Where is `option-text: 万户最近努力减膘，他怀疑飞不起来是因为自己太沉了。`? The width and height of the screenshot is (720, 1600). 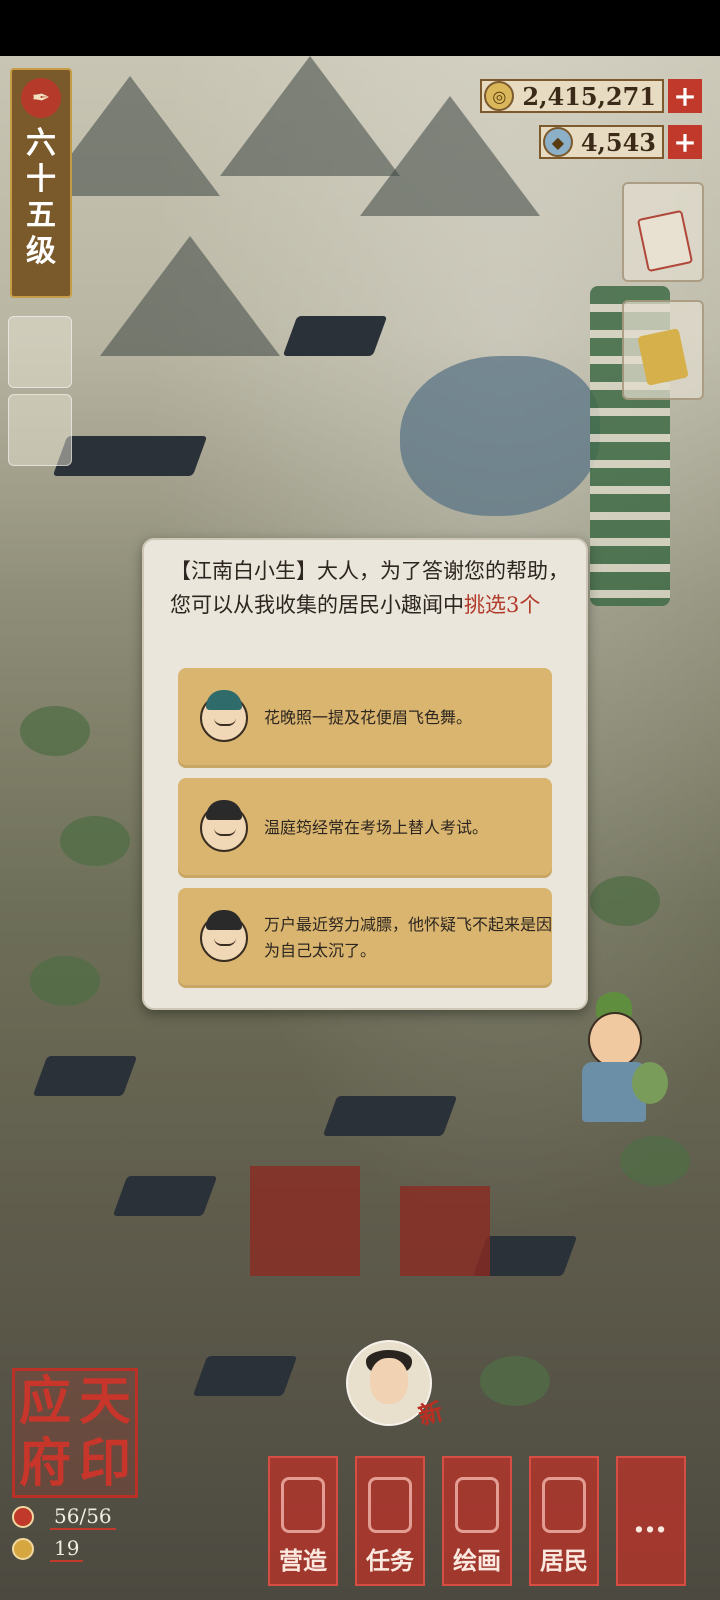
option-text: 万户最近努力减膘，他怀疑飞不起来是因为自己太沉了。 is located at coordinates (408, 937).